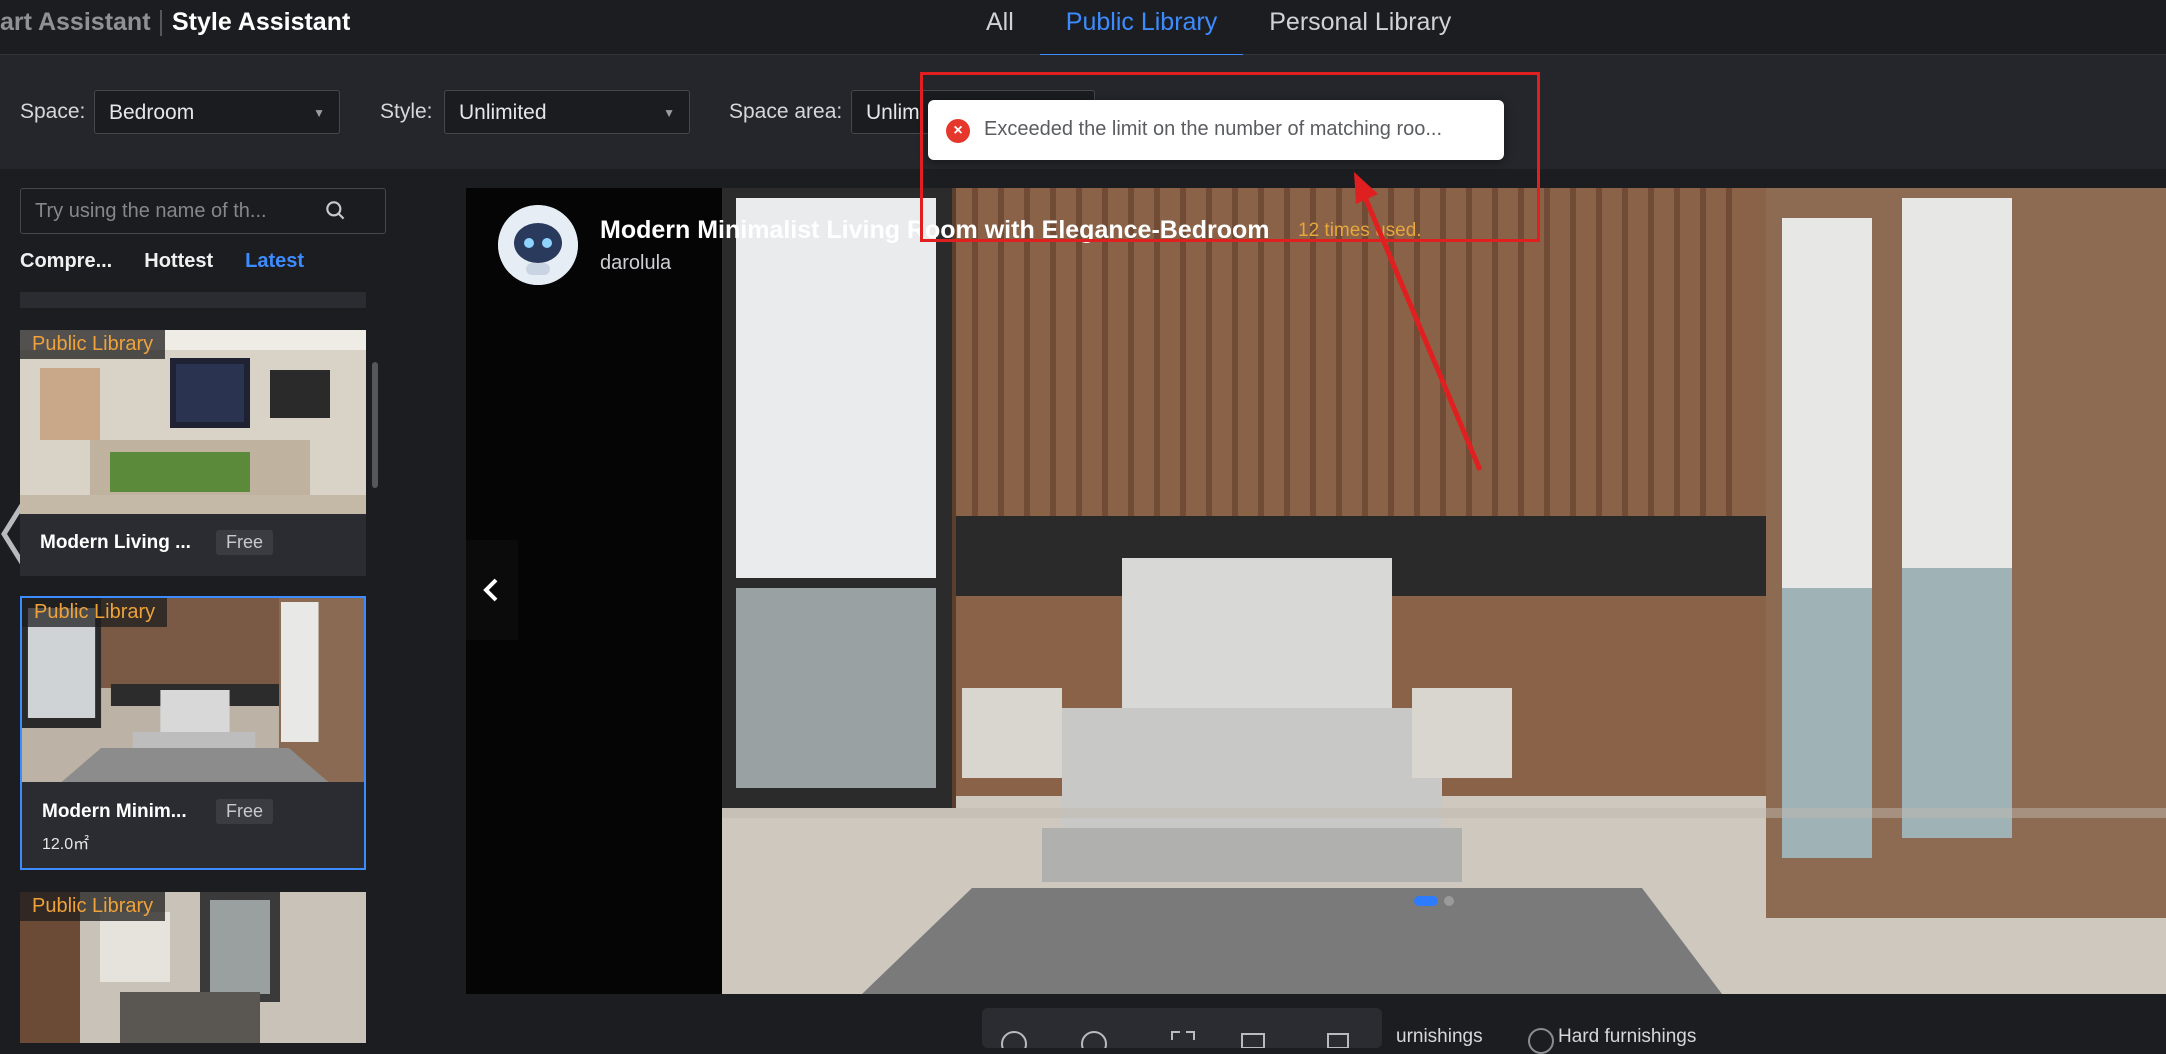 This screenshot has height=1054, width=2166. I want to click on hard-furnishings-radio, so click(1541, 1041).